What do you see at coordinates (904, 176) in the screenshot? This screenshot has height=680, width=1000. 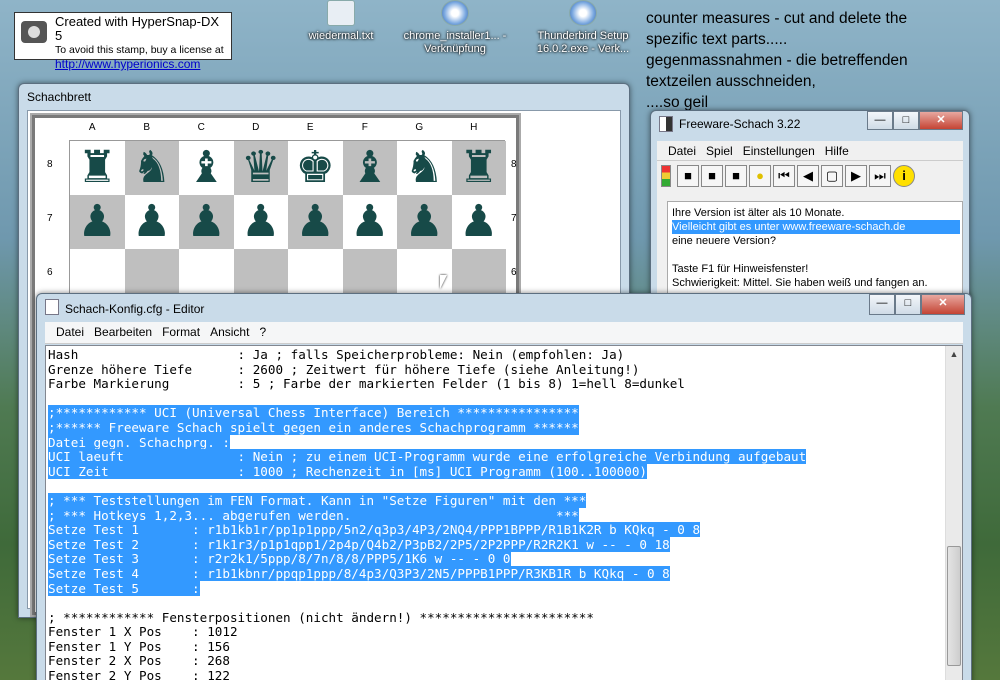 I see `info-icon: i` at bounding box center [904, 176].